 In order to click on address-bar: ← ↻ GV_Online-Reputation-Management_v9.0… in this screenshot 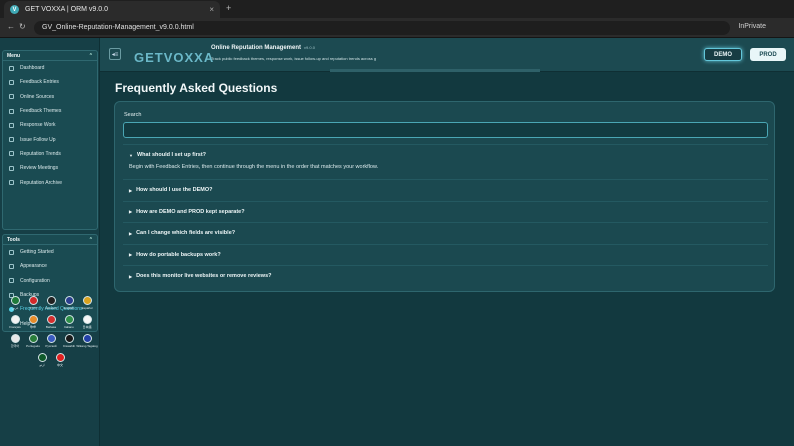, I will do `click(397, 28)`.